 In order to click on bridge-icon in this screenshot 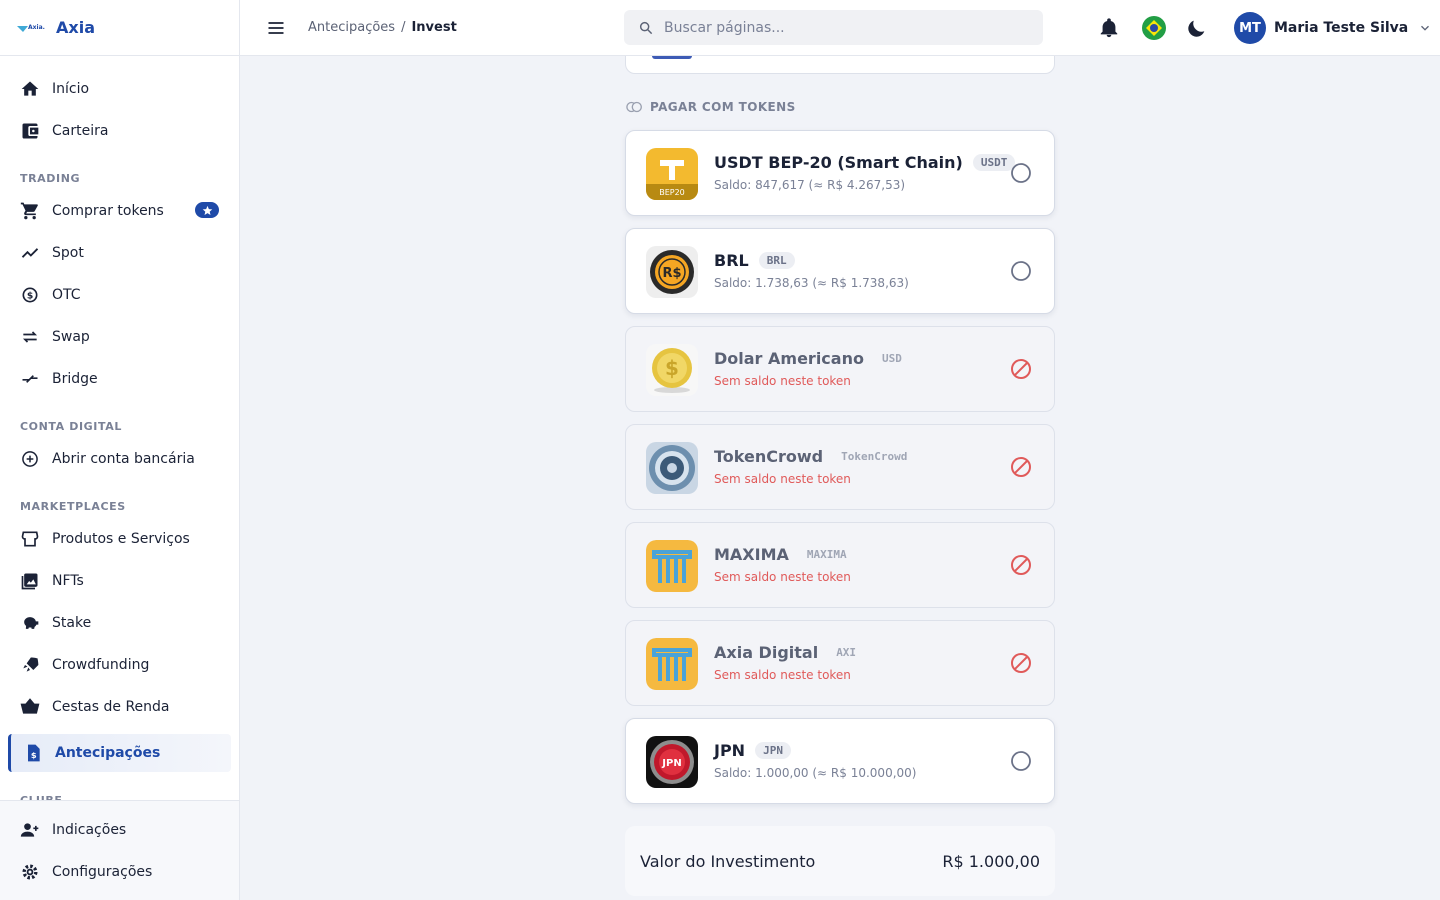, I will do `click(30, 379)`.